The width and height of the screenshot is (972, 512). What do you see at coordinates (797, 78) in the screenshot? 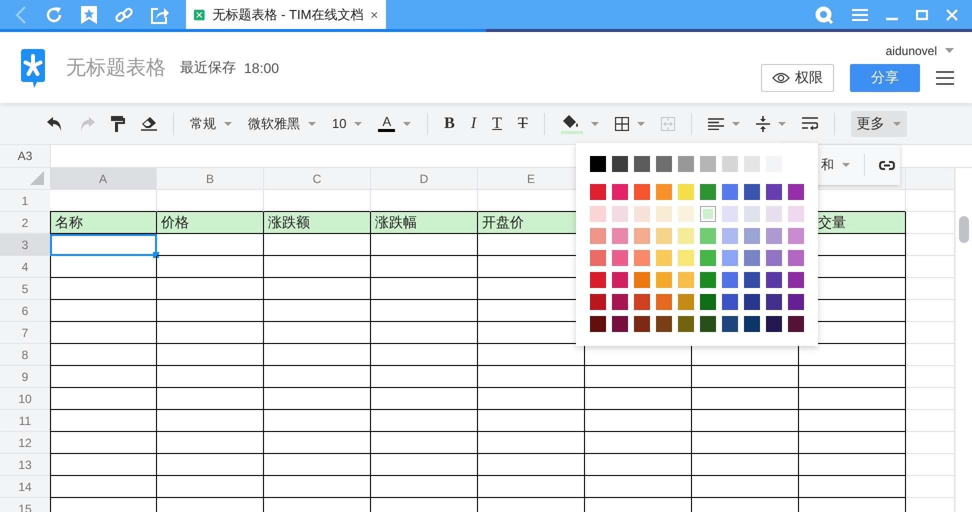
I see `permission-button: 权限` at bounding box center [797, 78].